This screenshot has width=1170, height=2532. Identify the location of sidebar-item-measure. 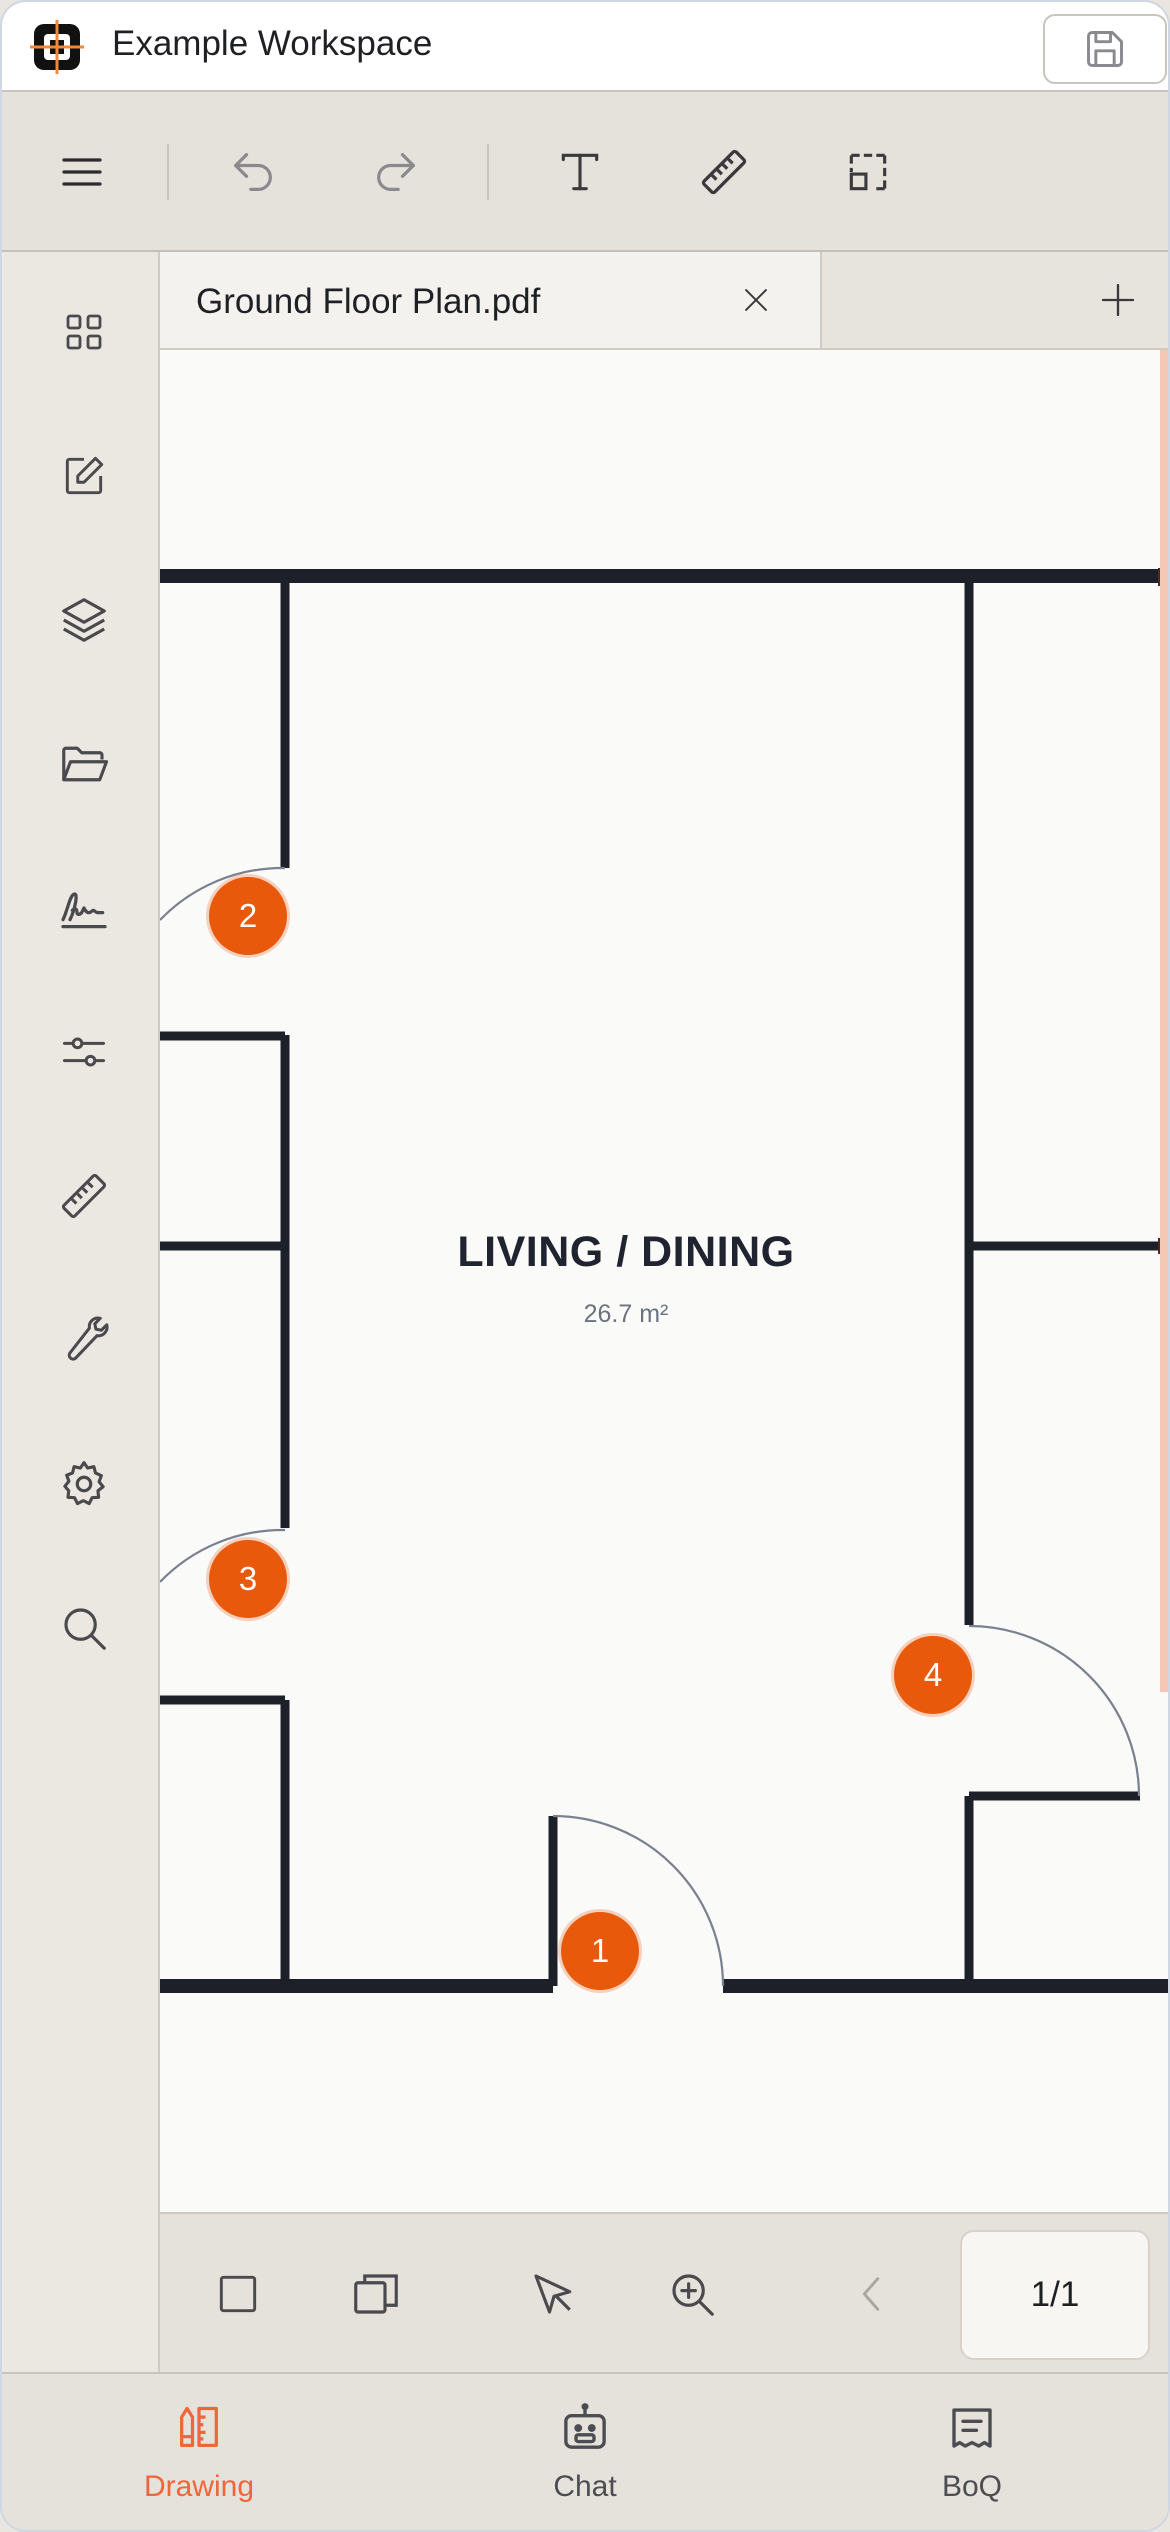
(84, 1196).